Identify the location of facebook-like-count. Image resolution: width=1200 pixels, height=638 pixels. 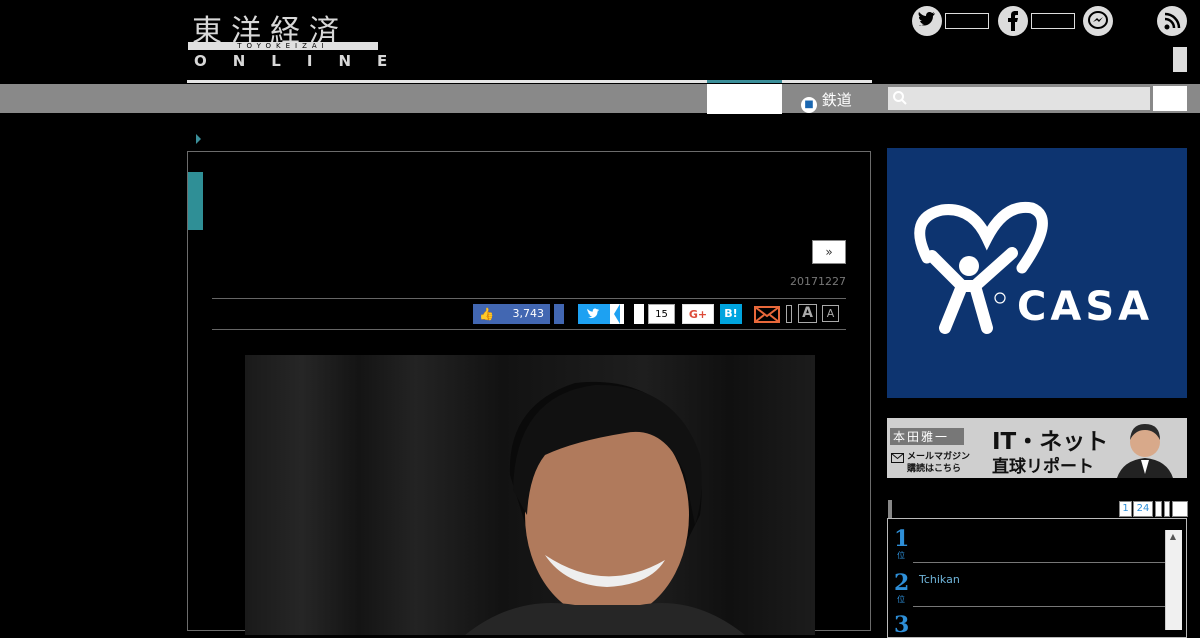
(1053, 21).